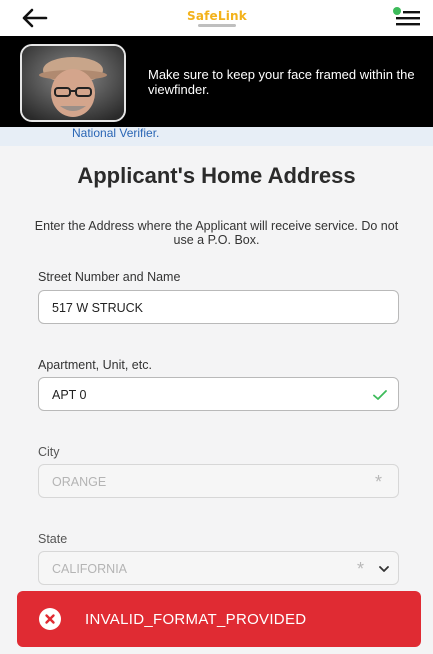  I want to click on back-button, so click(34, 18).